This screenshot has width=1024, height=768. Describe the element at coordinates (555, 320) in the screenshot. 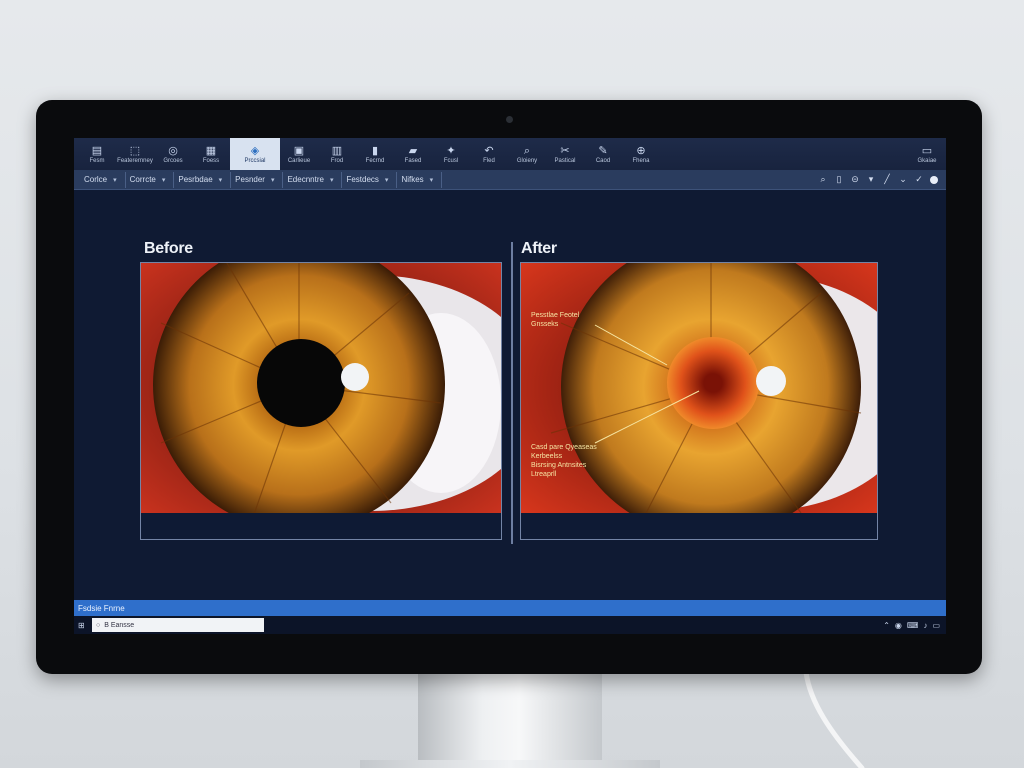

I see `annotation-top: Pesstlae Feotel Gnsseks` at that location.